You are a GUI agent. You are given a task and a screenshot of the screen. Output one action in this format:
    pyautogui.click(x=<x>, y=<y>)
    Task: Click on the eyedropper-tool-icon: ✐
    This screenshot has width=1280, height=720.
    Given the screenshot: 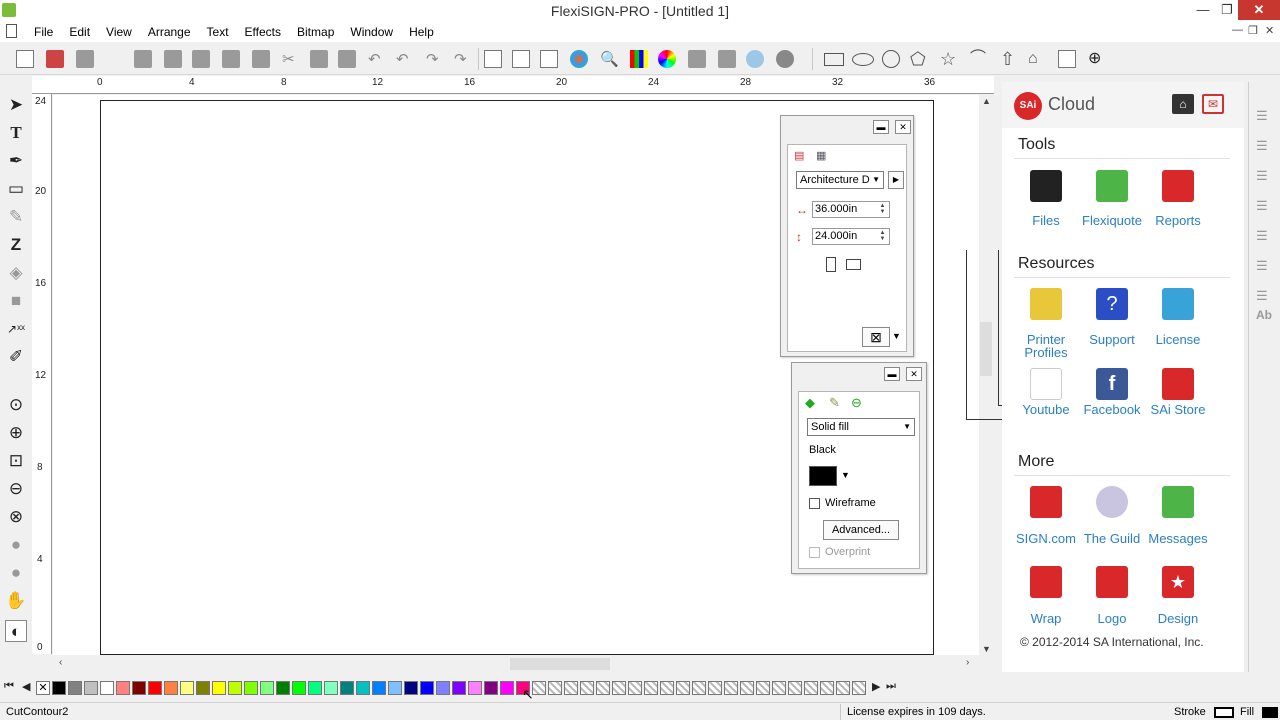 What is the action you would take?
    pyautogui.click(x=16, y=357)
    